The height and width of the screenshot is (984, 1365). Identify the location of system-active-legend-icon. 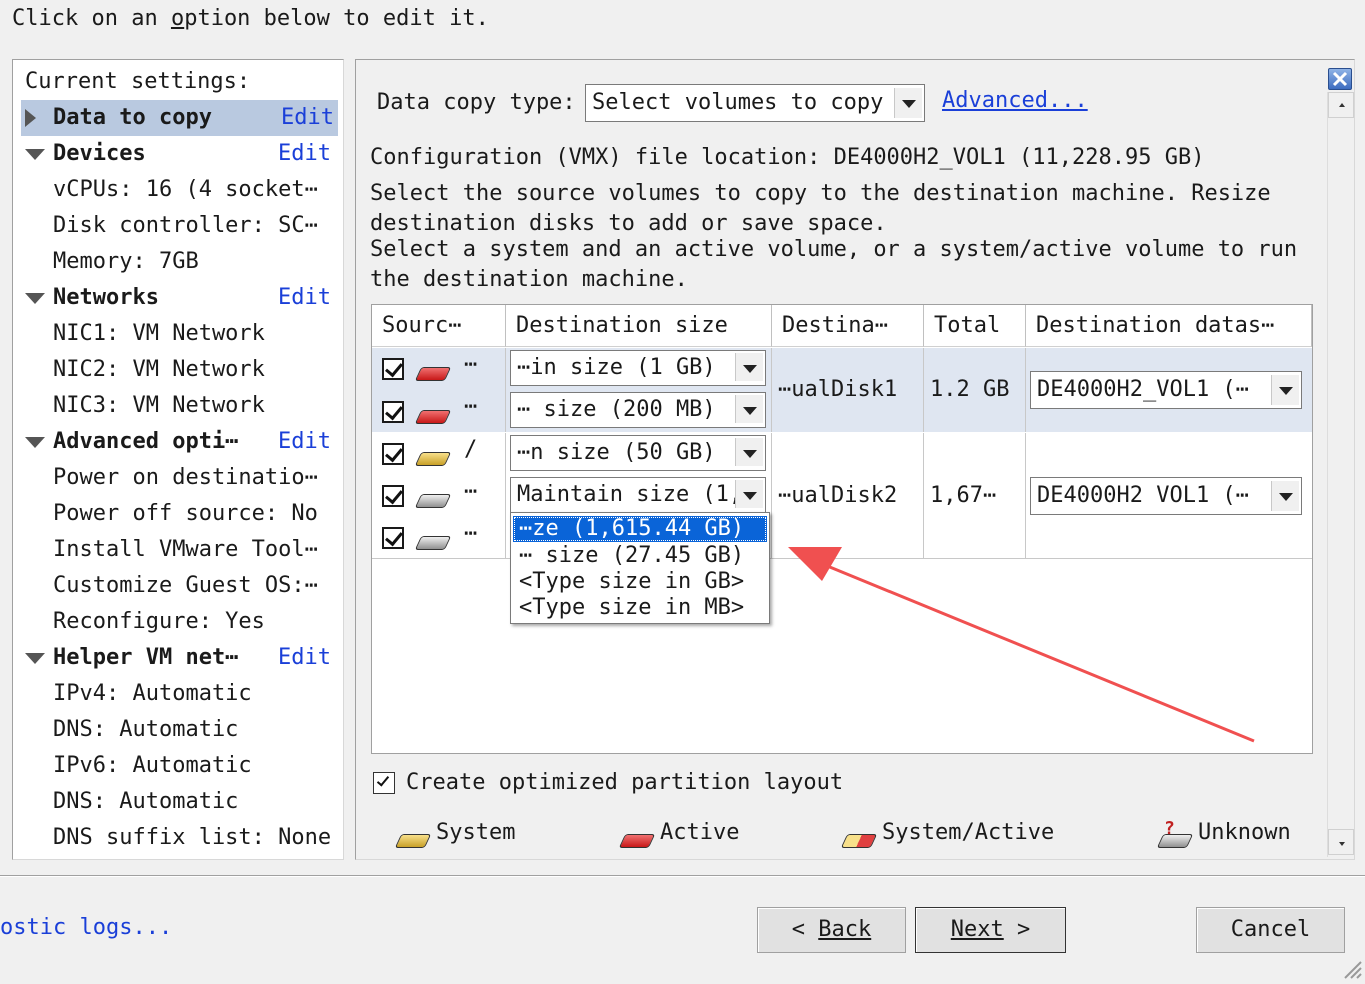
(859, 841).